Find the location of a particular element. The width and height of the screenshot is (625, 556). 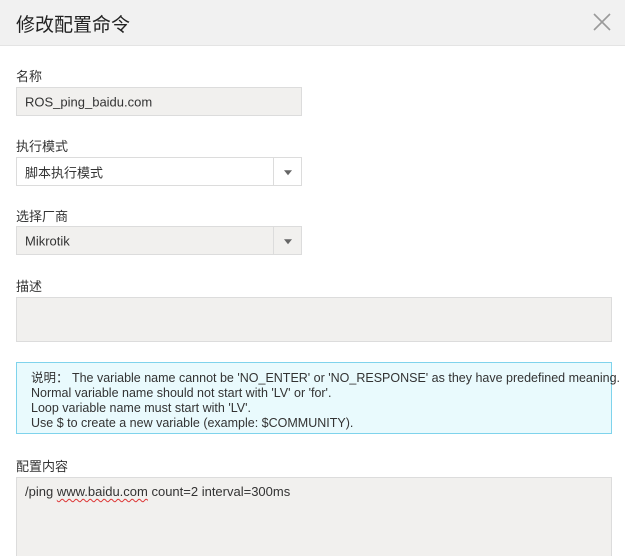

info-line: Loop variable name must start with 'LV'. is located at coordinates (141, 408).